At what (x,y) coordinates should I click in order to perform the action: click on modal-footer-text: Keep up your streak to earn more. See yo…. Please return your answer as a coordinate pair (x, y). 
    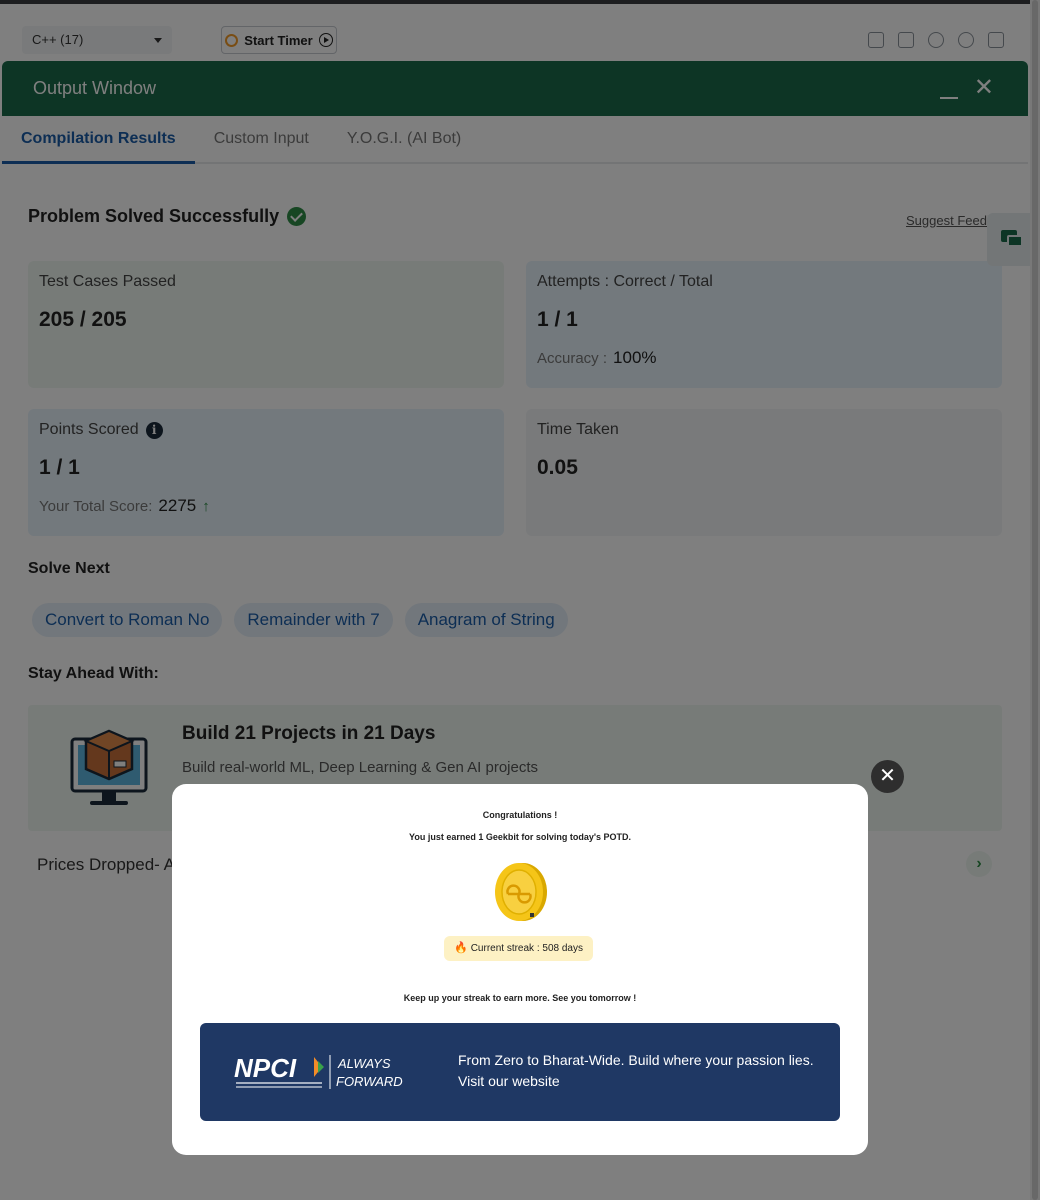
    Looking at the image, I should click on (520, 998).